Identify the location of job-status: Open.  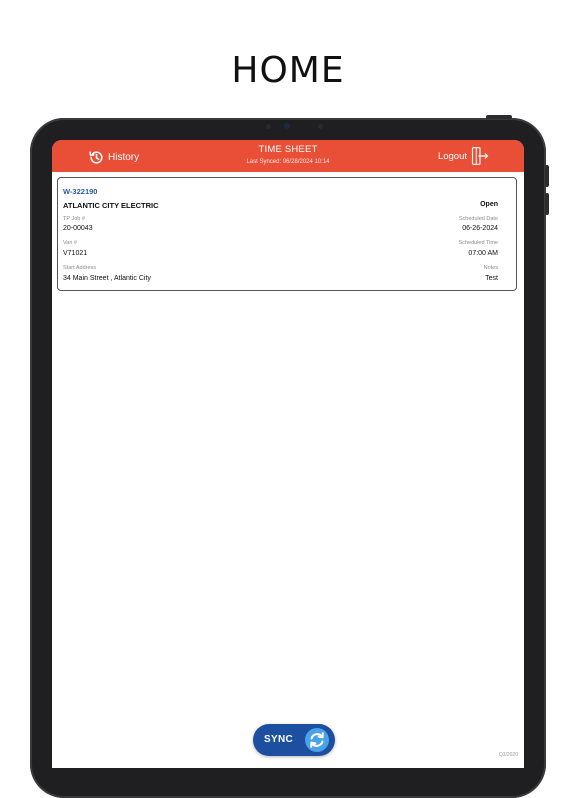
(489, 204).